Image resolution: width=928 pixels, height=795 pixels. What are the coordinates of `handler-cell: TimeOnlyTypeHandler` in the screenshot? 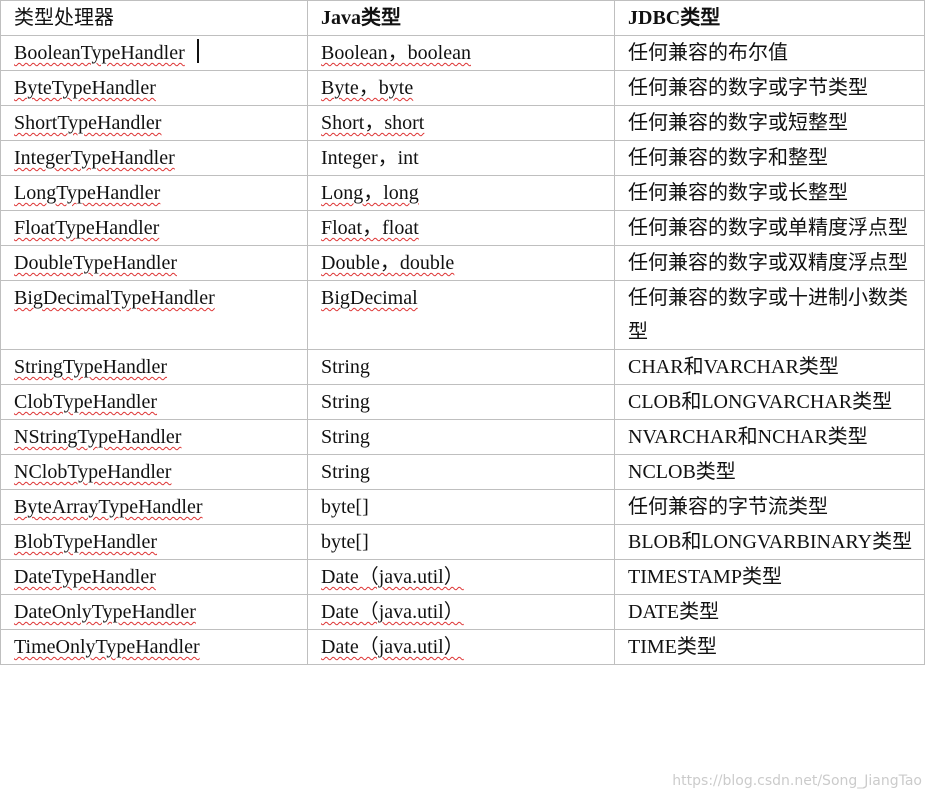 It's located at (154, 647).